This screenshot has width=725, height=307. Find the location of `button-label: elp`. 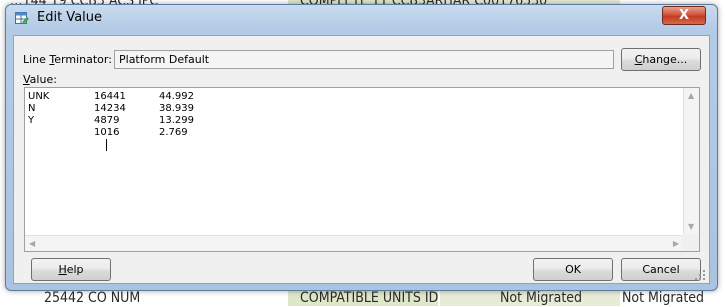

button-label: elp is located at coordinates (75, 269).